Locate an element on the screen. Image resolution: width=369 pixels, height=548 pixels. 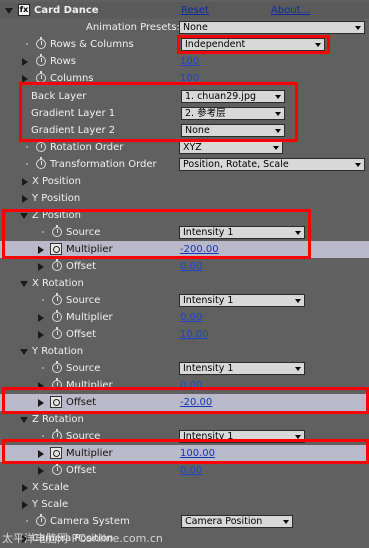
yr-multiplier-value: 0.00 is located at coordinates (191, 385).